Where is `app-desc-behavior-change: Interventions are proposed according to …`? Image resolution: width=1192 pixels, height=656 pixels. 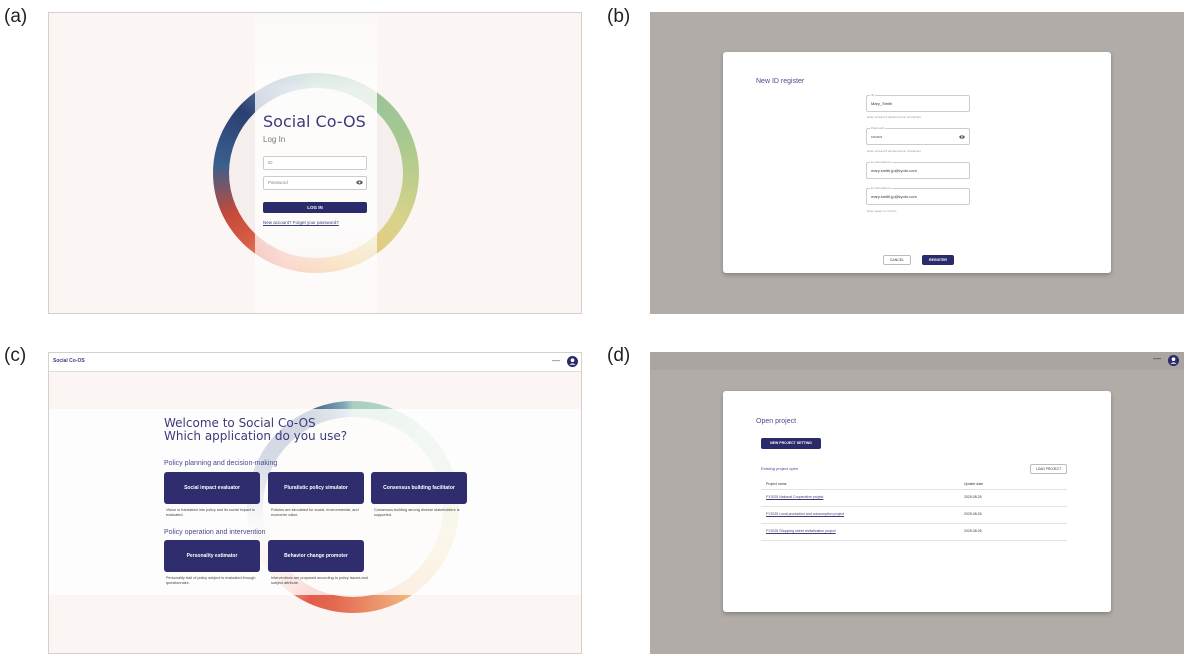 app-desc-behavior-change: Interventions are proposed according to … is located at coordinates (319, 580).